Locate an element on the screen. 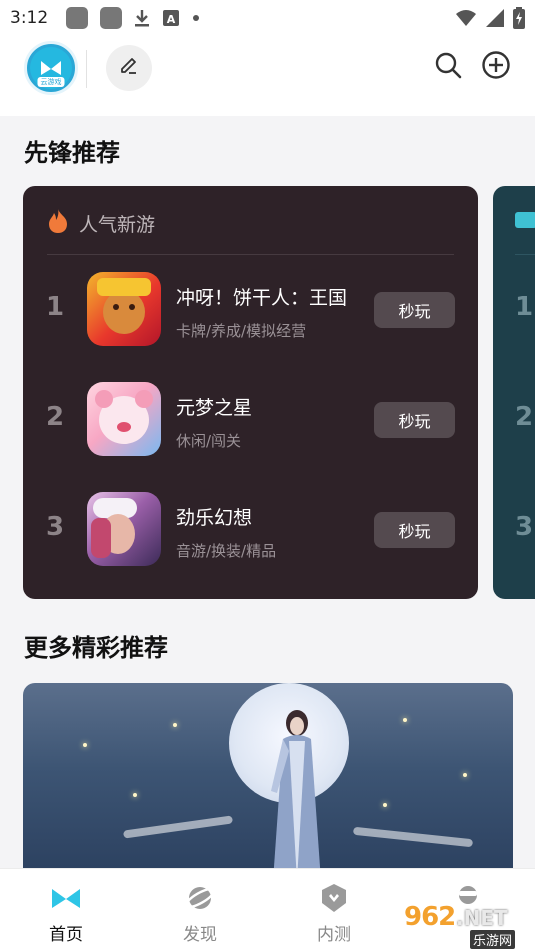 This screenshot has width=535, height=952. card-title: 人气新游 is located at coordinates (117, 224).